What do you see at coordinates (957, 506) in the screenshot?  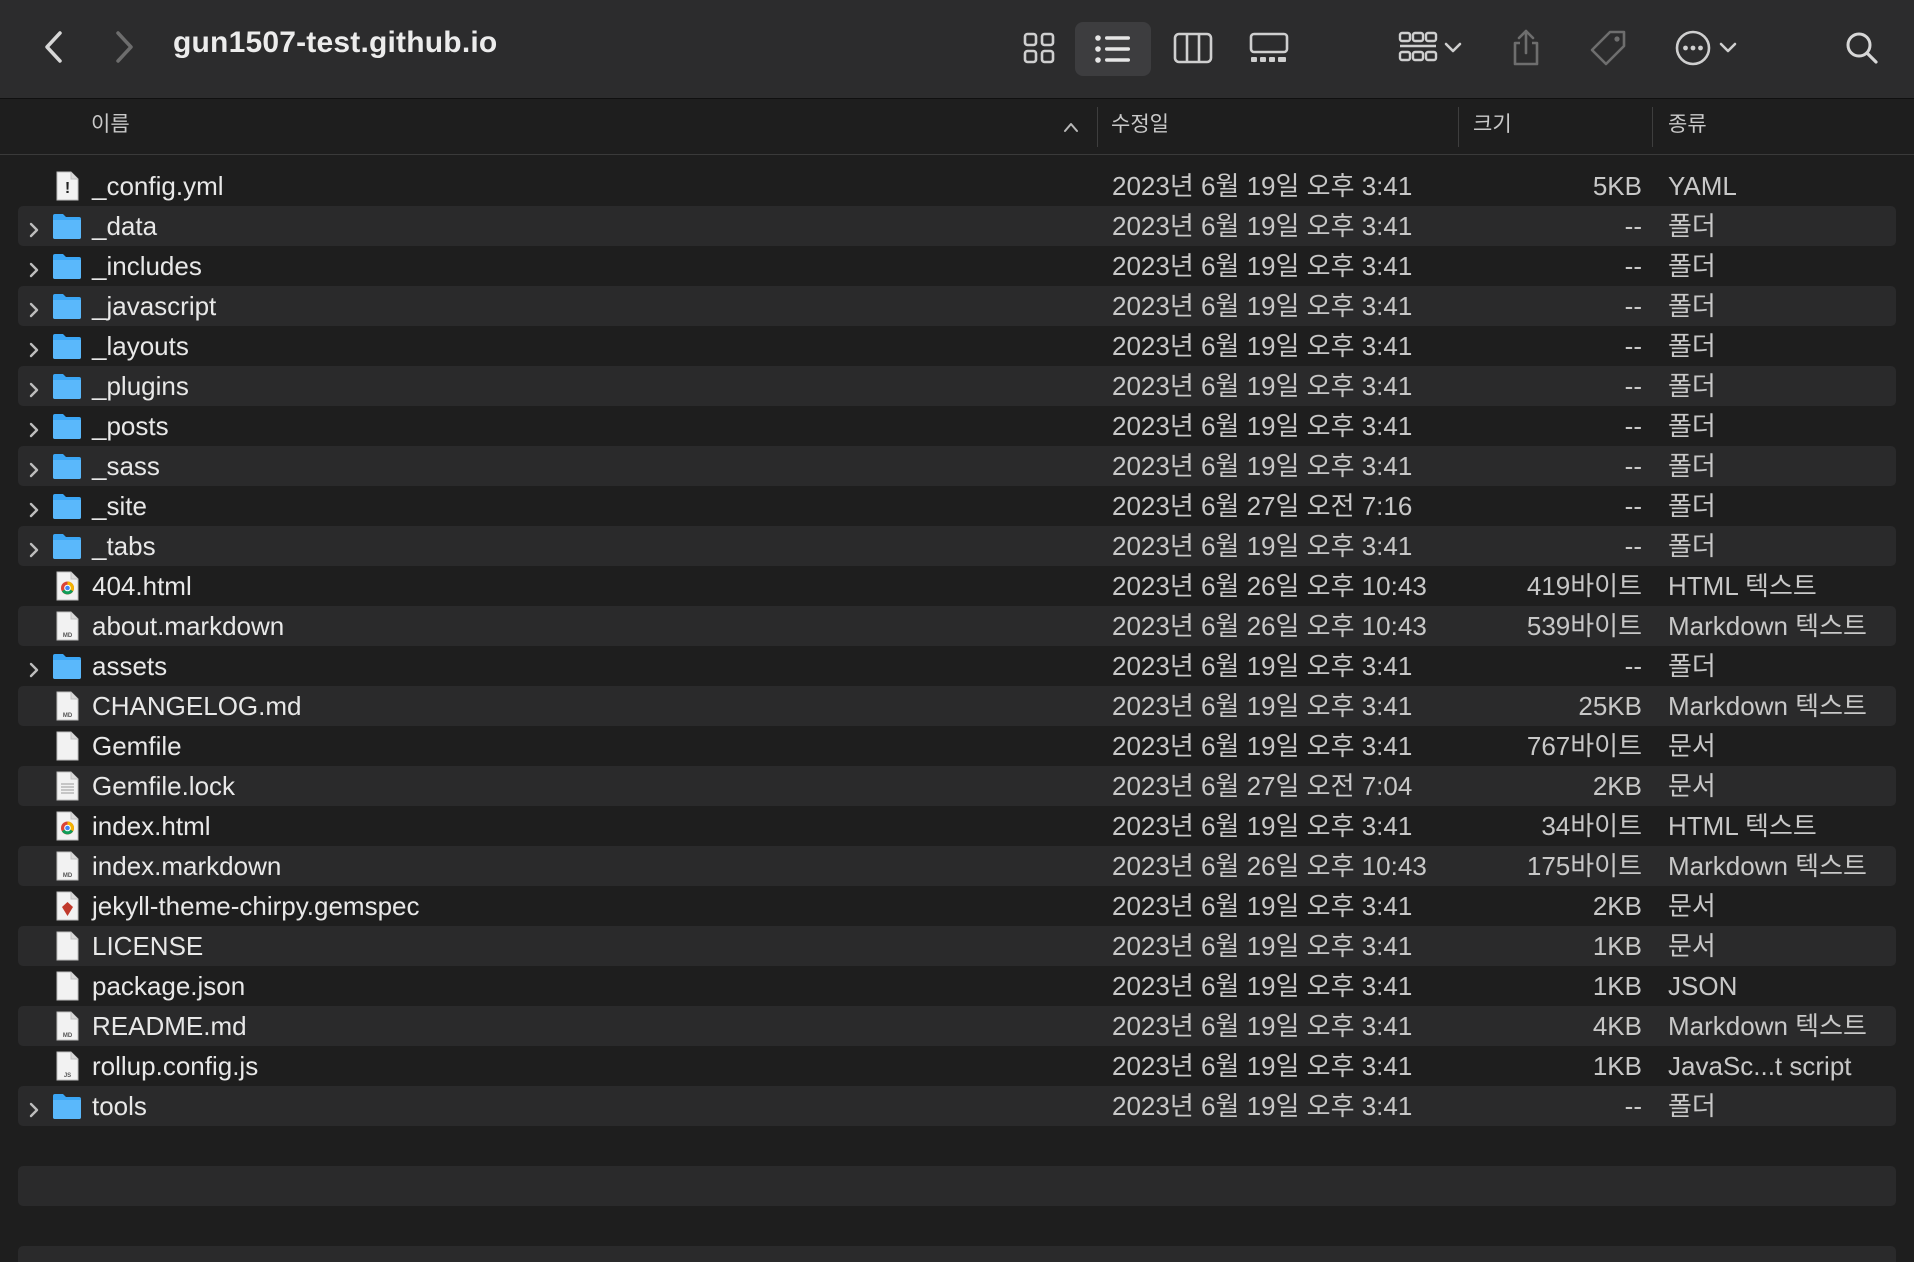 I see `folder-row: _site 2023년 6월 27일 오전 7:16 -- 폴더` at bounding box center [957, 506].